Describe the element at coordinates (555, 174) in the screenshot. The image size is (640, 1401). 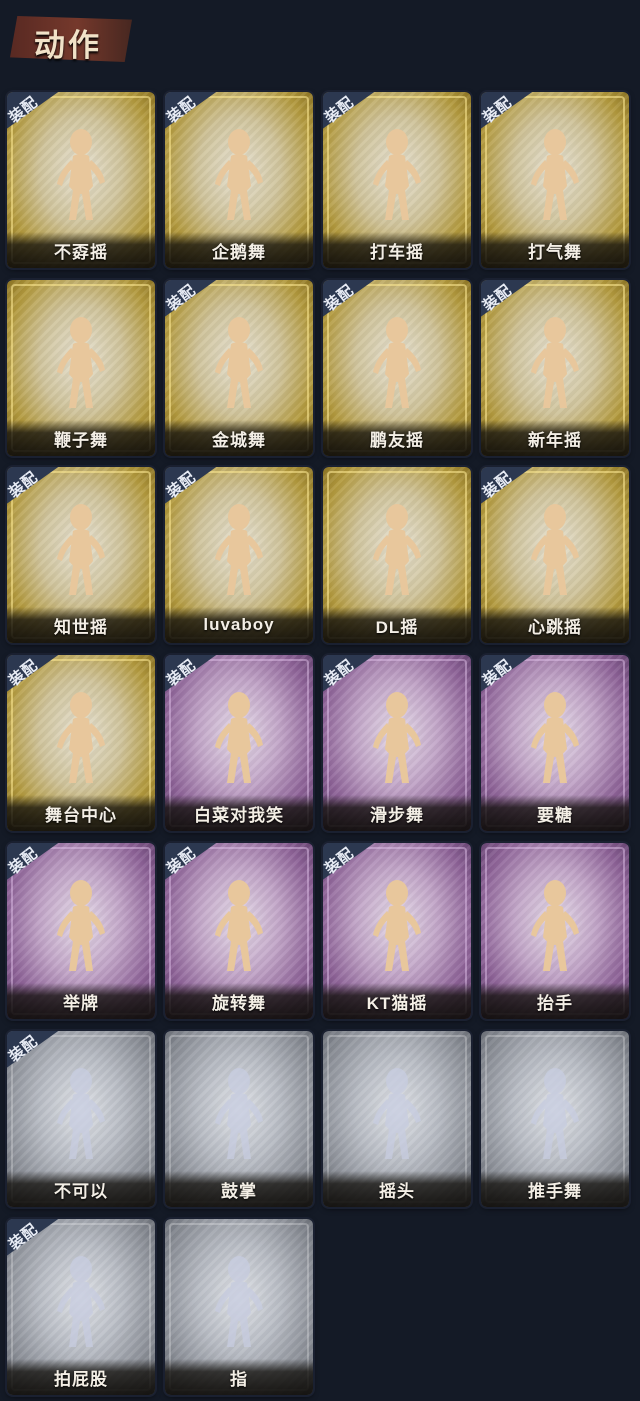
I see `pump-figure-icon` at that location.